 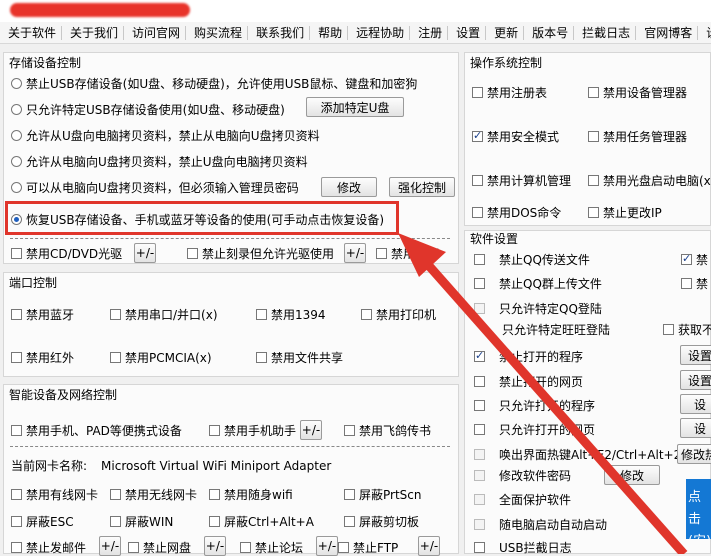 I want to click on block-clipboard: 屏蔽剪切板, so click(x=381, y=521).